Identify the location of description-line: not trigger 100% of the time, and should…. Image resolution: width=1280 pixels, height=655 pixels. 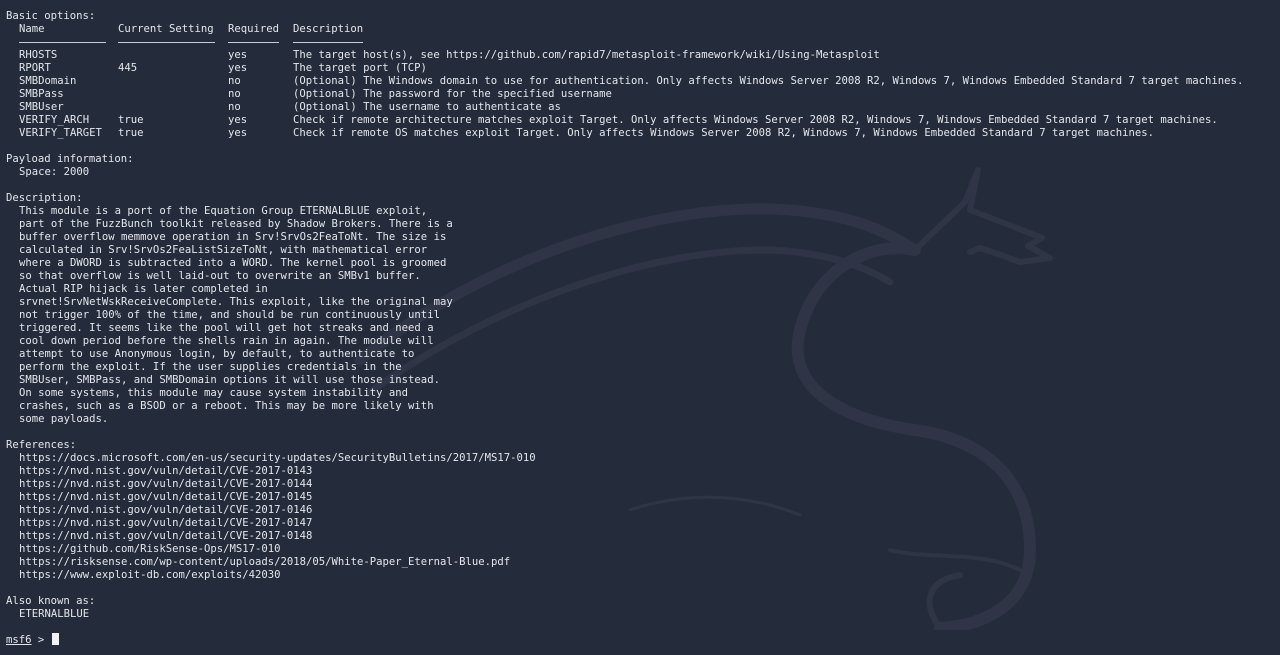
(229, 315).